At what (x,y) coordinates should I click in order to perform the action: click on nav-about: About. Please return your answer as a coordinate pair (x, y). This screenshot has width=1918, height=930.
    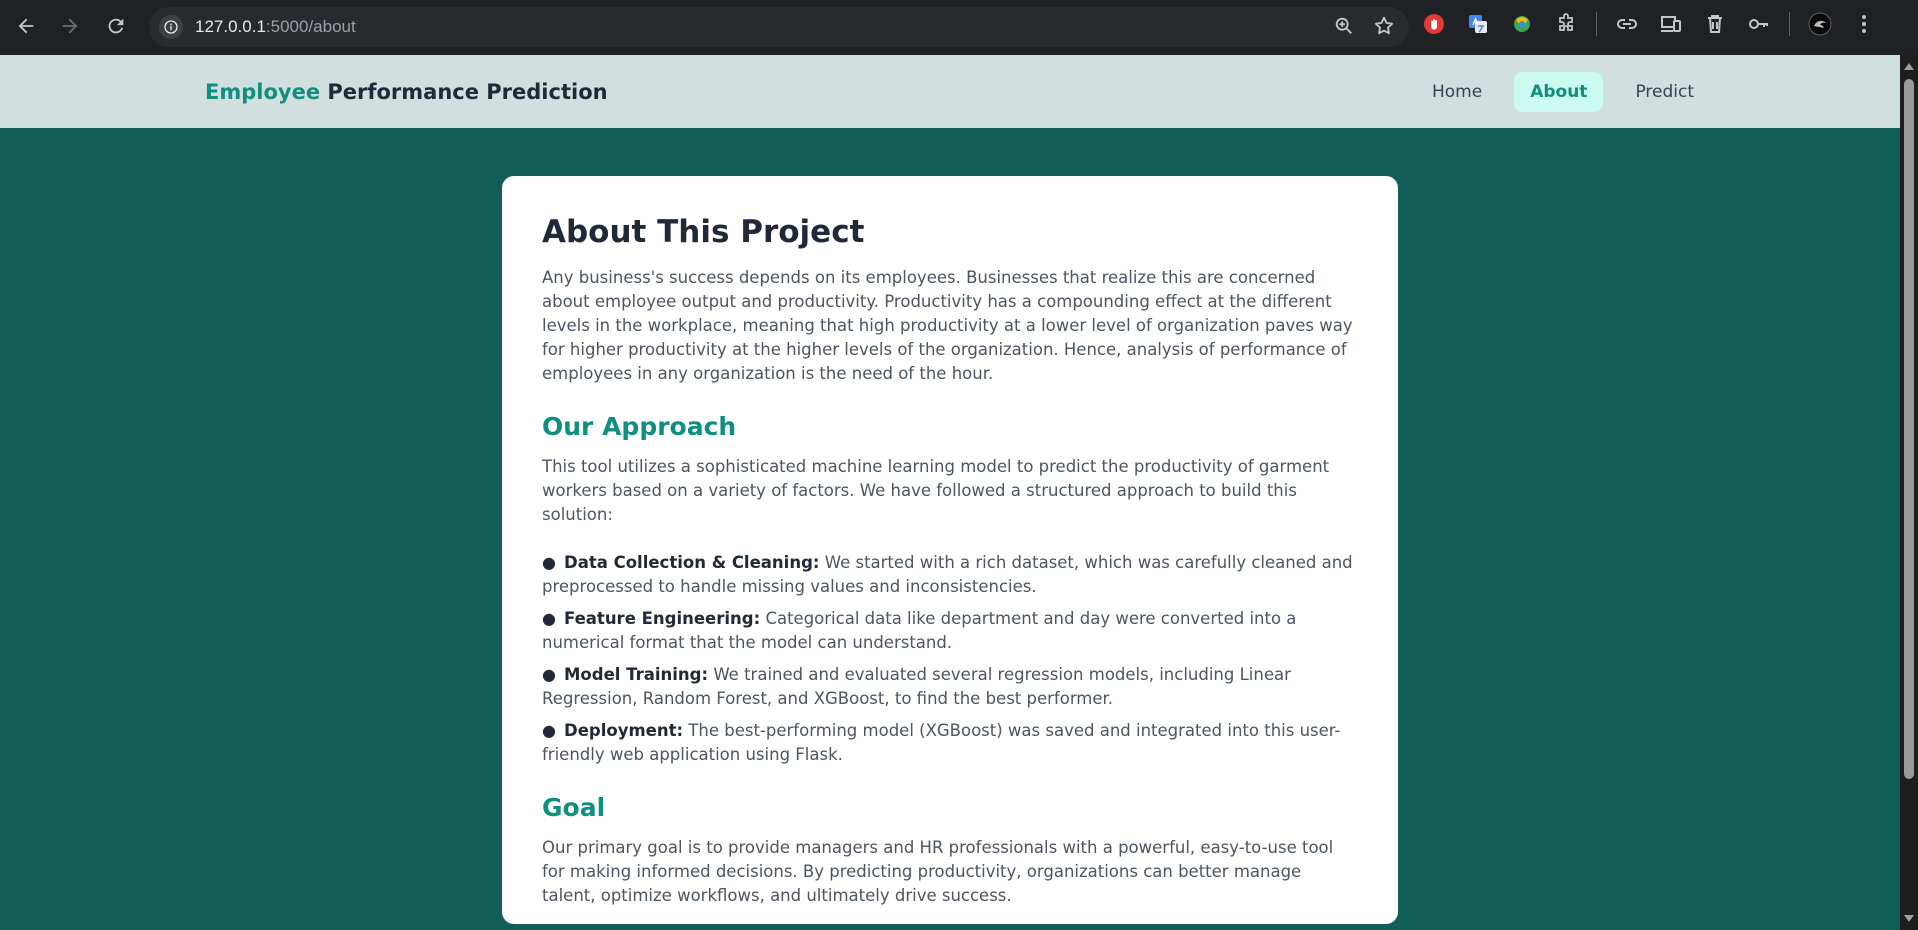
    Looking at the image, I should click on (1559, 91).